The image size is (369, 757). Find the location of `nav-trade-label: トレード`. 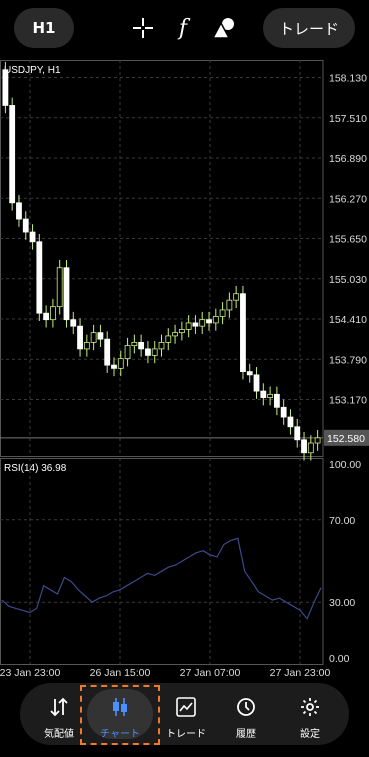

nav-trade-label: トレード is located at coordinates (186, 734).